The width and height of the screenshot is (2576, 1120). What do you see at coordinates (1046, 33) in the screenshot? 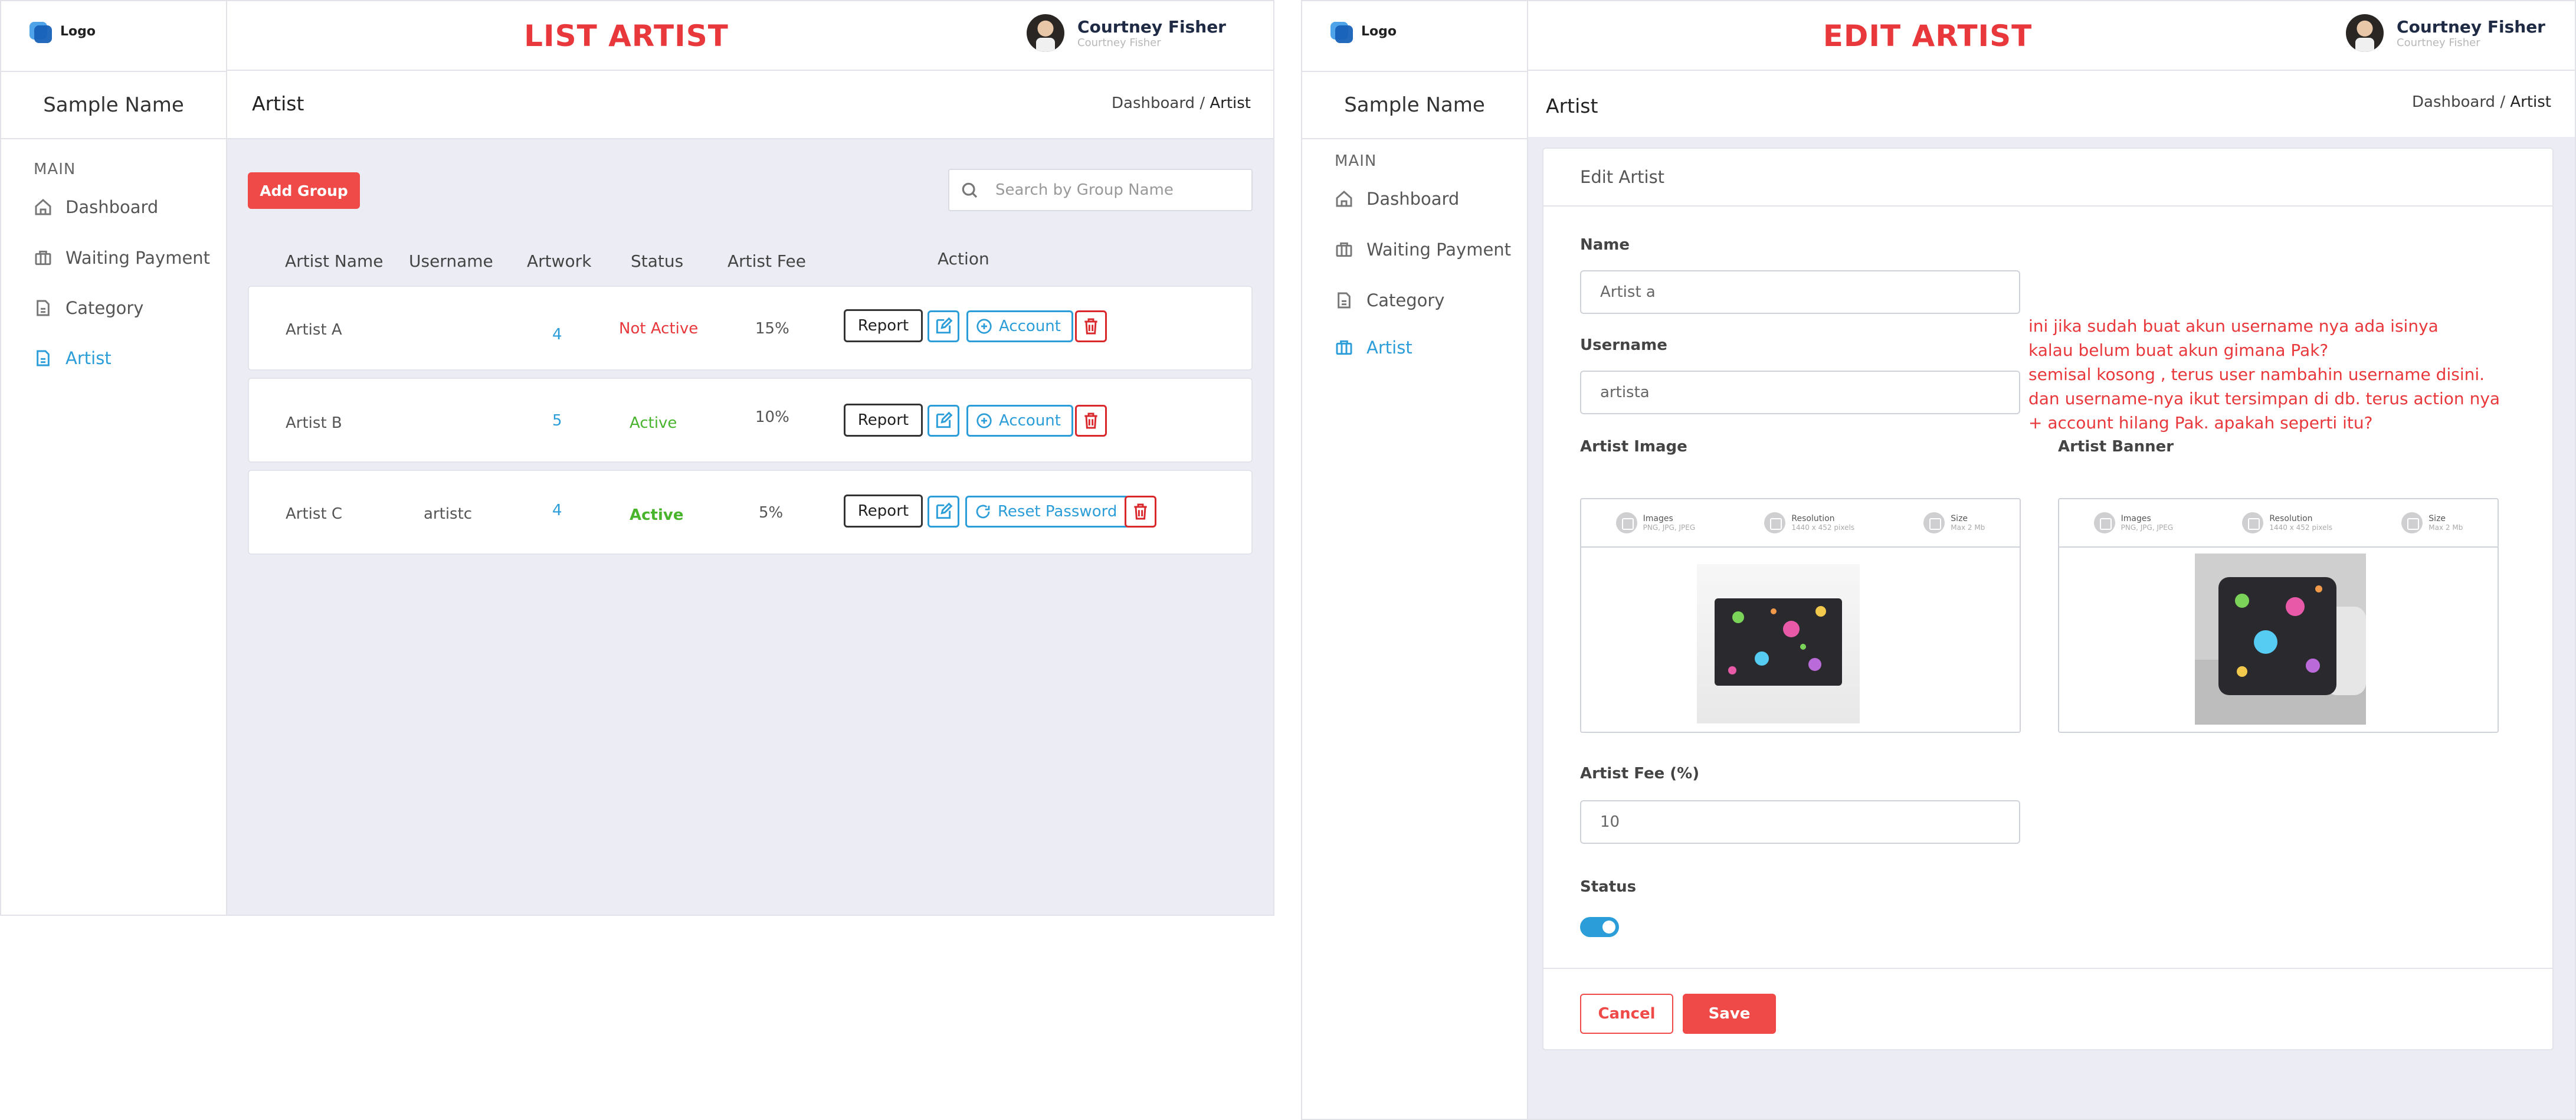
I see `avatar` at bounding box center [1046, 33].